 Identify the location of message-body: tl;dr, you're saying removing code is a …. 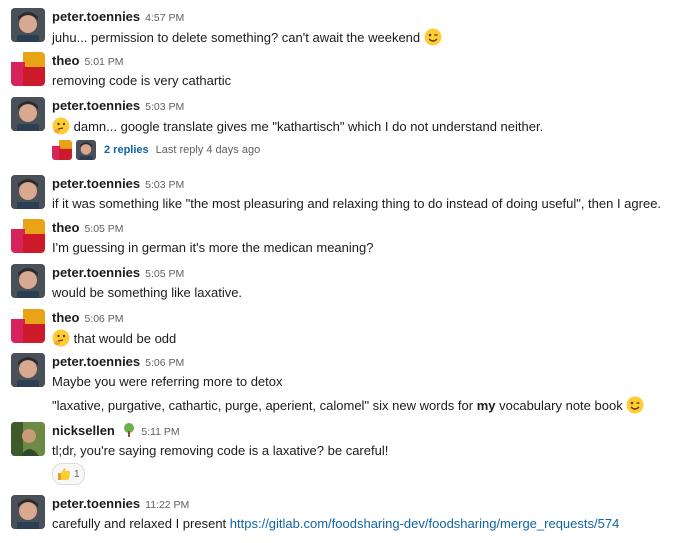
(220, 450).